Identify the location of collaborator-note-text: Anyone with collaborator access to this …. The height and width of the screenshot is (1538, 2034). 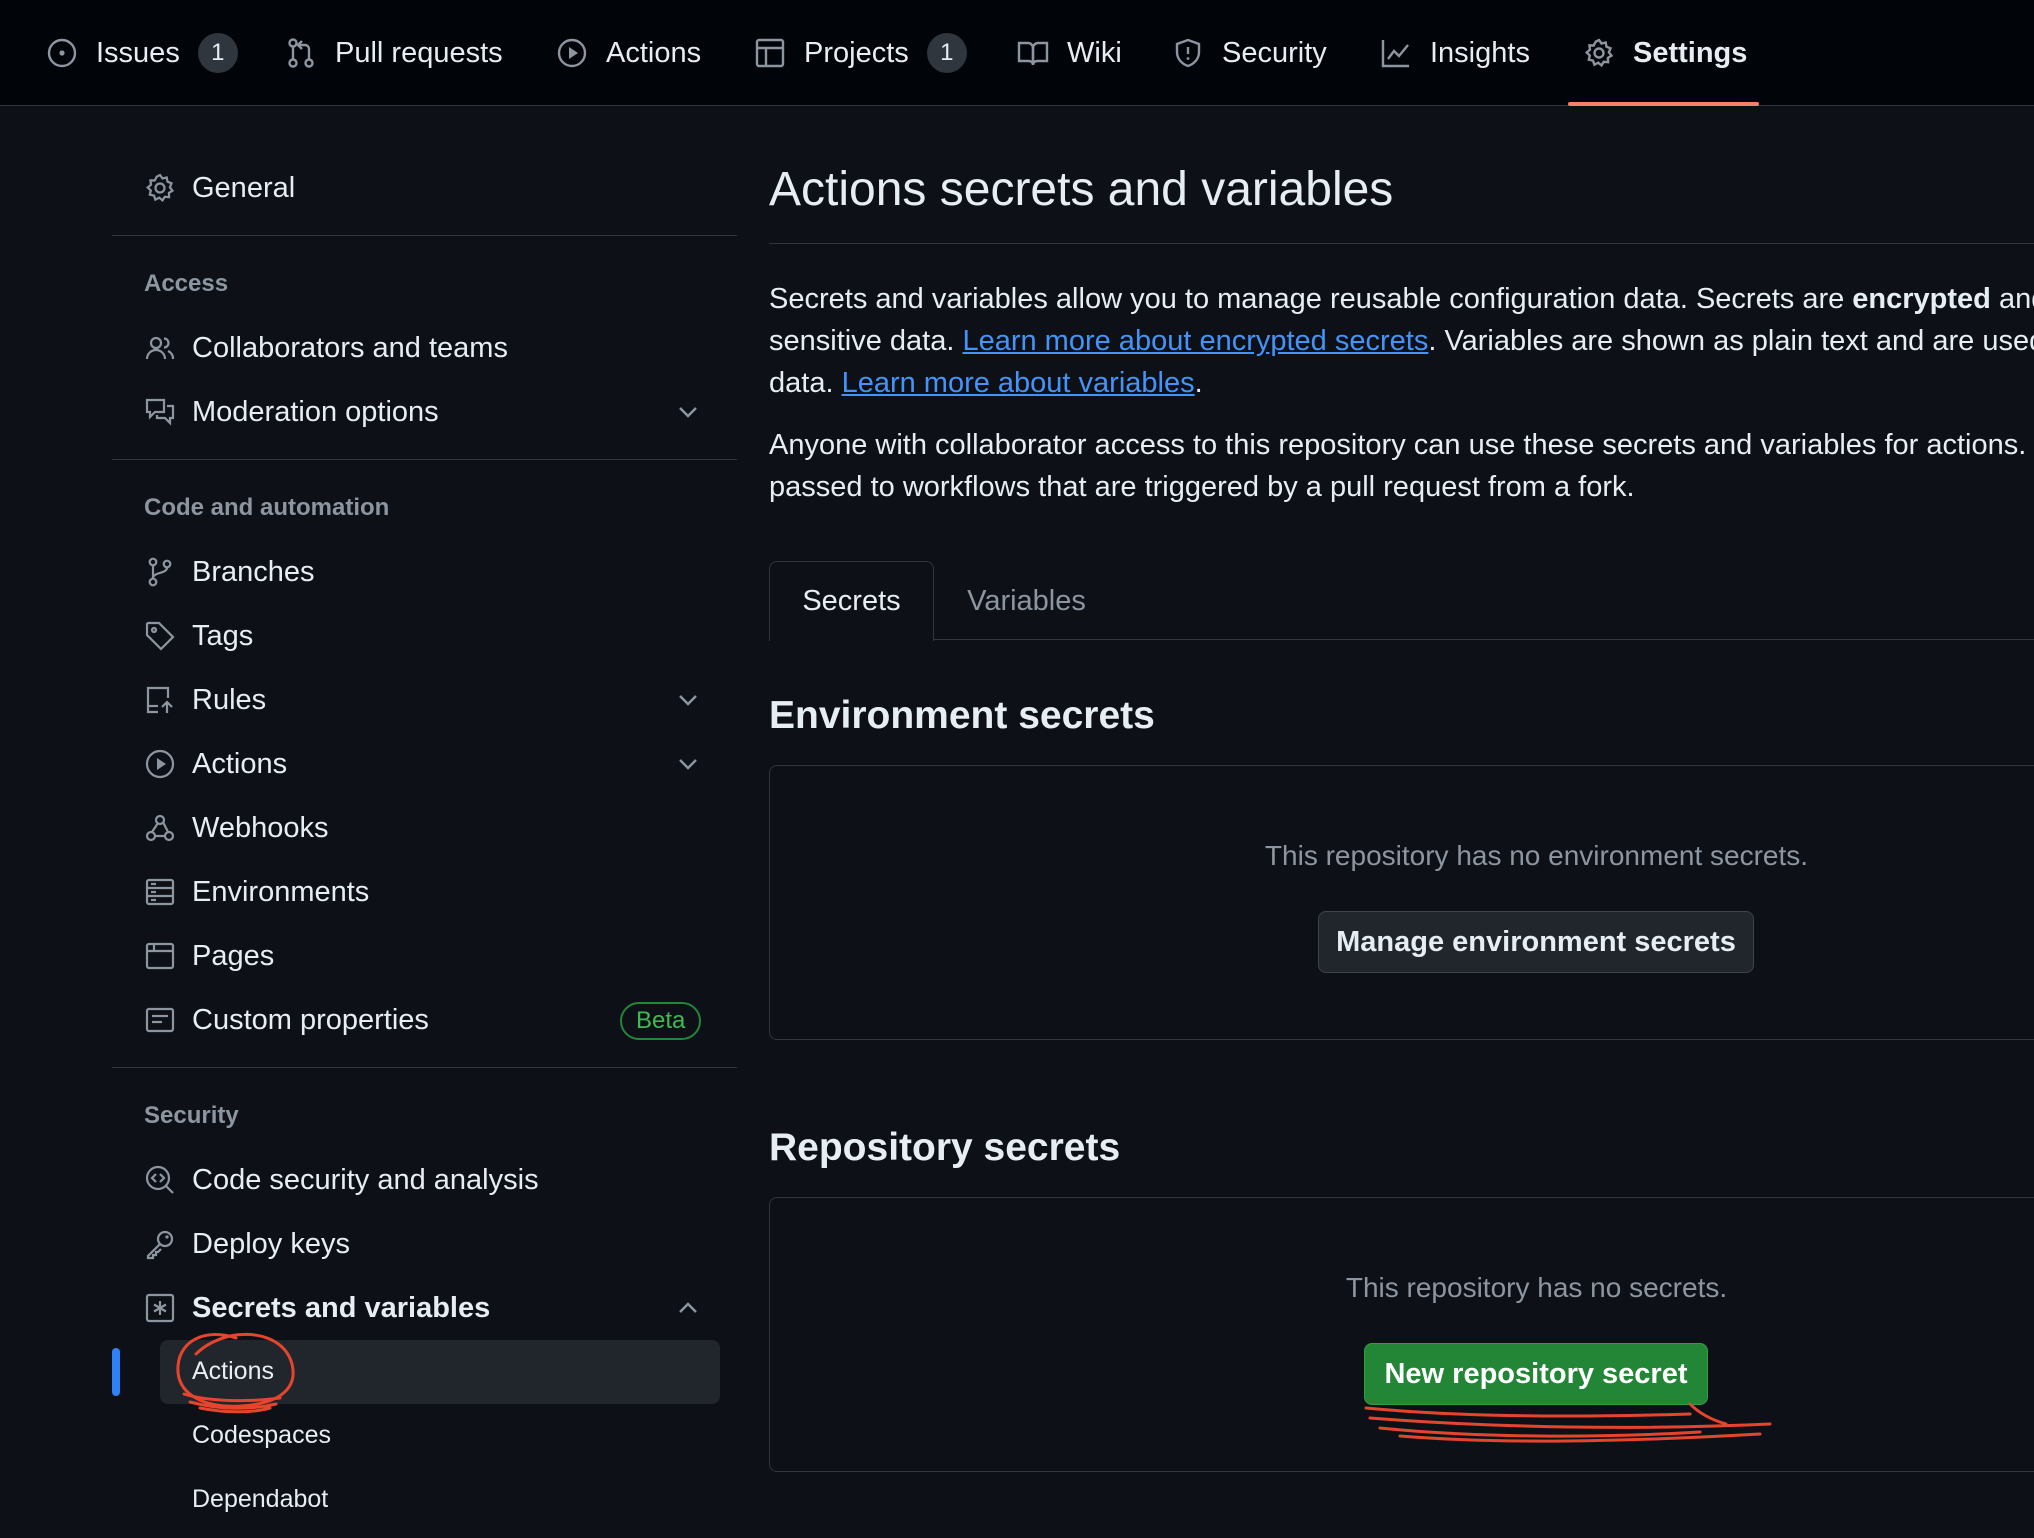
(1398, 445).